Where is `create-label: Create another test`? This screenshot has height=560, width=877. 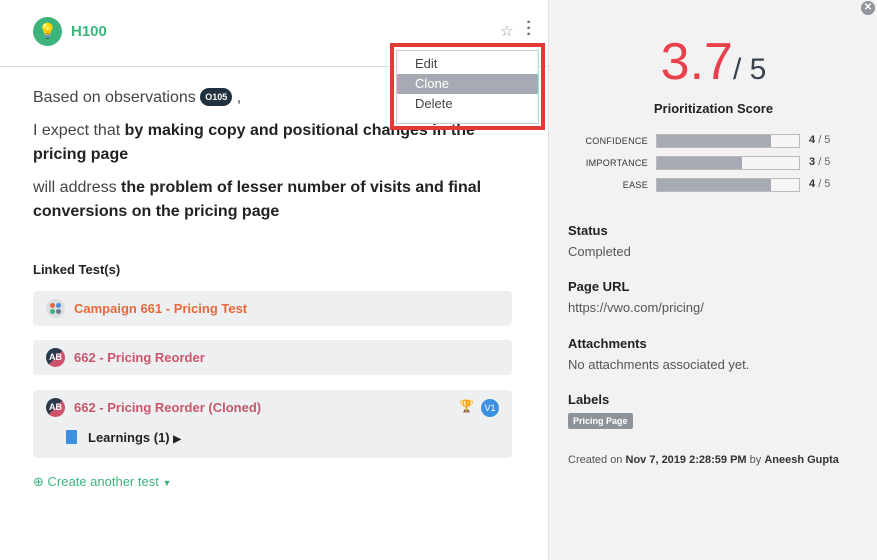
create-label: Create another test is located at coordinates (103, 481).